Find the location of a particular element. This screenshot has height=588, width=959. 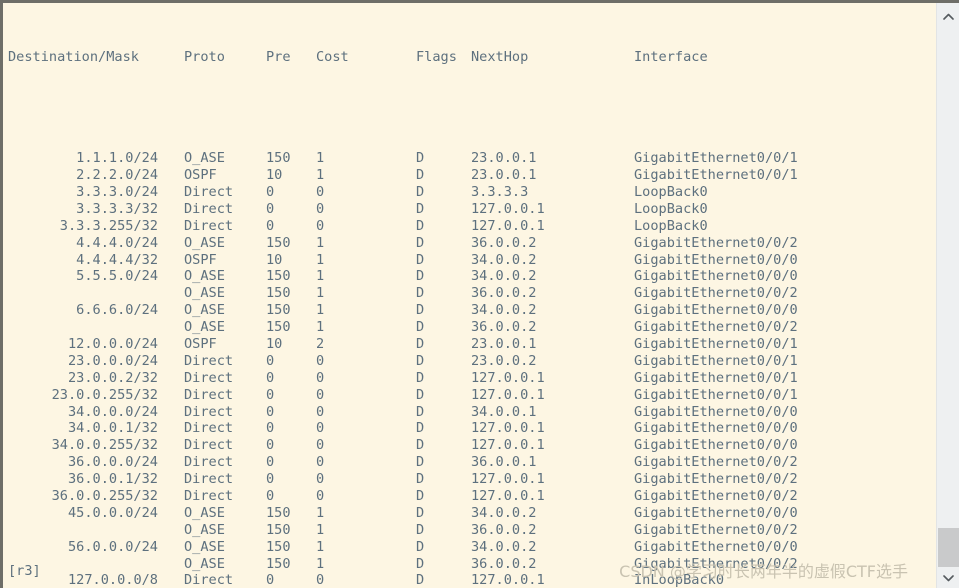

header-gap is located at coordinates (171, 57).